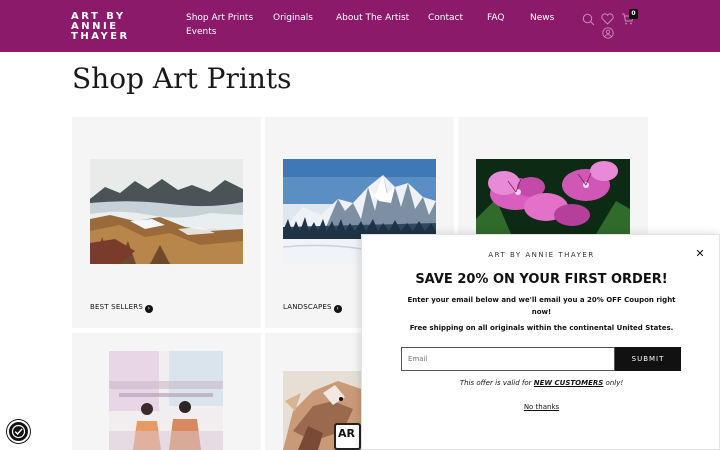 Image resolution: width=720 pixels, height=450 pixels. I want to click on nav-shop-art-prints: Shop Art Prints, so click(219, 18).